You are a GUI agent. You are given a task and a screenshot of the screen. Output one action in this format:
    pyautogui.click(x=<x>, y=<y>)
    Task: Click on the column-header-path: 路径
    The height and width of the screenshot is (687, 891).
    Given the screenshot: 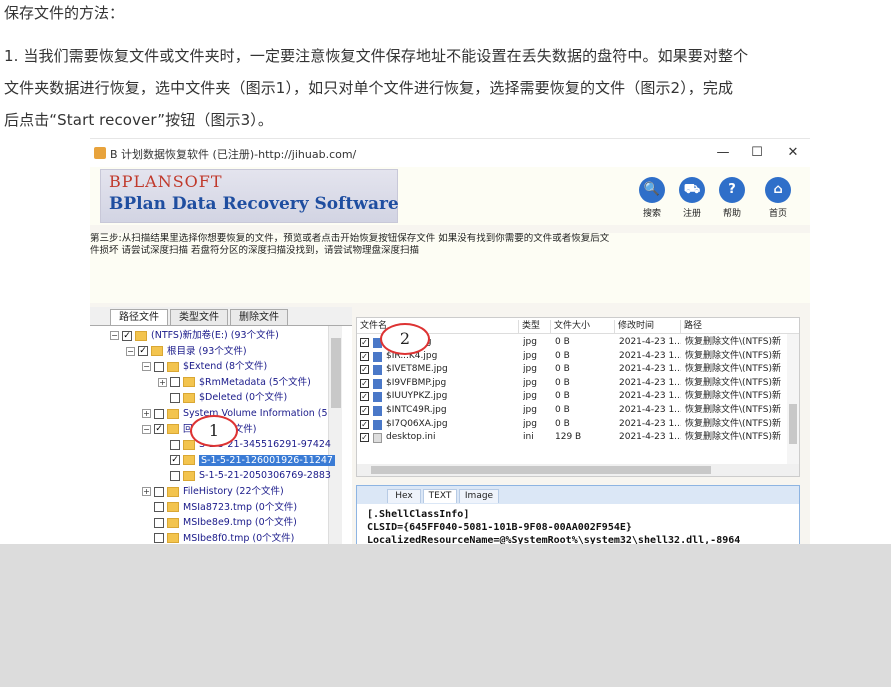 What is the action you would take?
    pyautogui.click(x=734, y=327)
    